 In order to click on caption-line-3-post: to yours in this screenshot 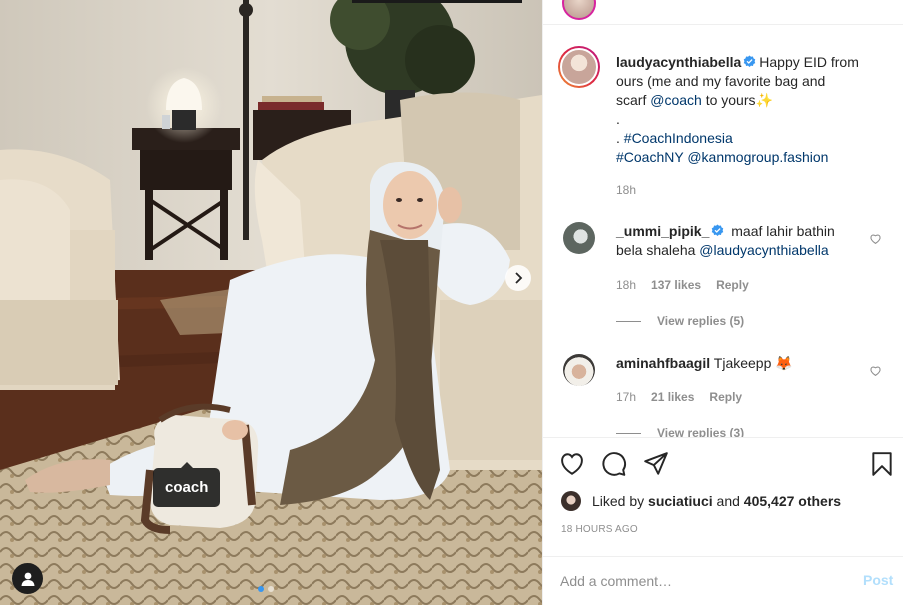, I will do `click(730, 100)`.